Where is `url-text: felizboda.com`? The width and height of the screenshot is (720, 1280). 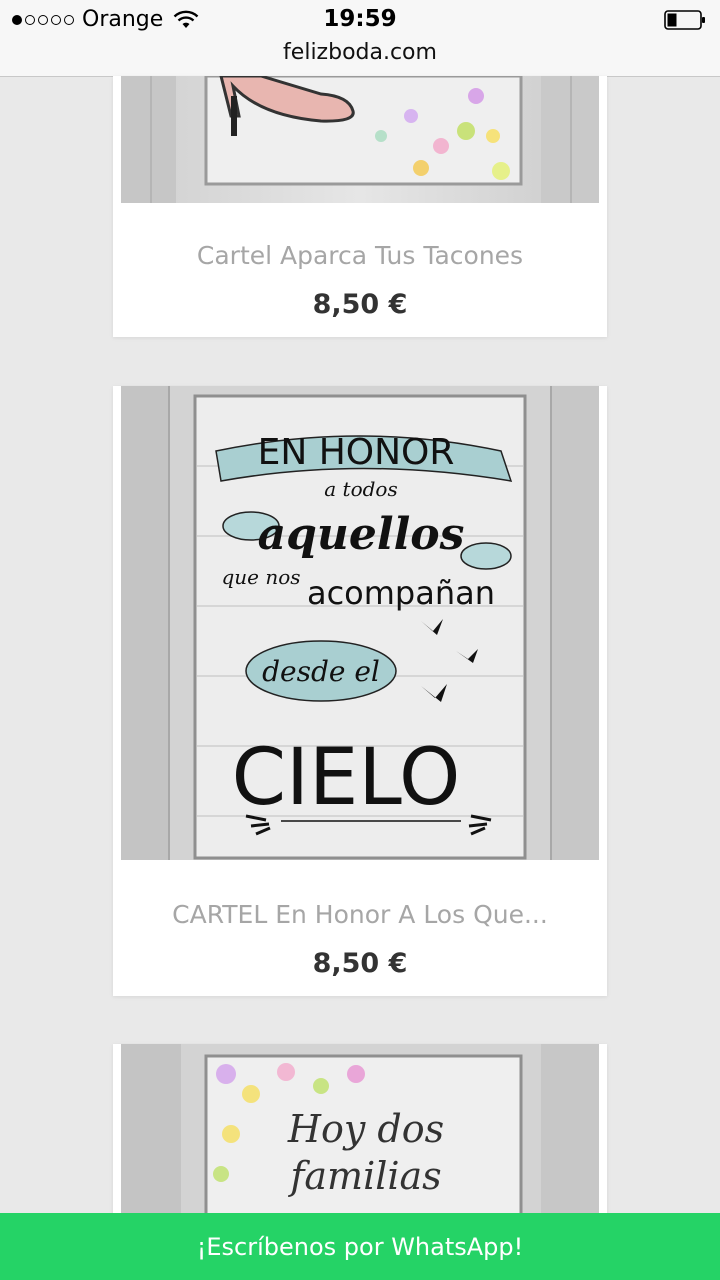
url-text: felizboda.com is located at coordinates (360, 52).